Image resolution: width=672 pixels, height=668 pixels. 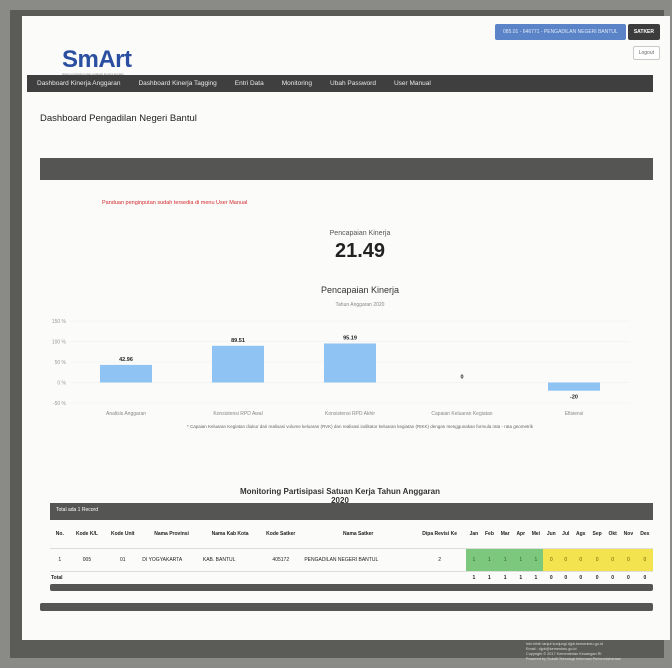 What do you see at coordinates (440, 560) in the screenshot?
I see `cell-dipa: 2` at bounding box center [440, 560].